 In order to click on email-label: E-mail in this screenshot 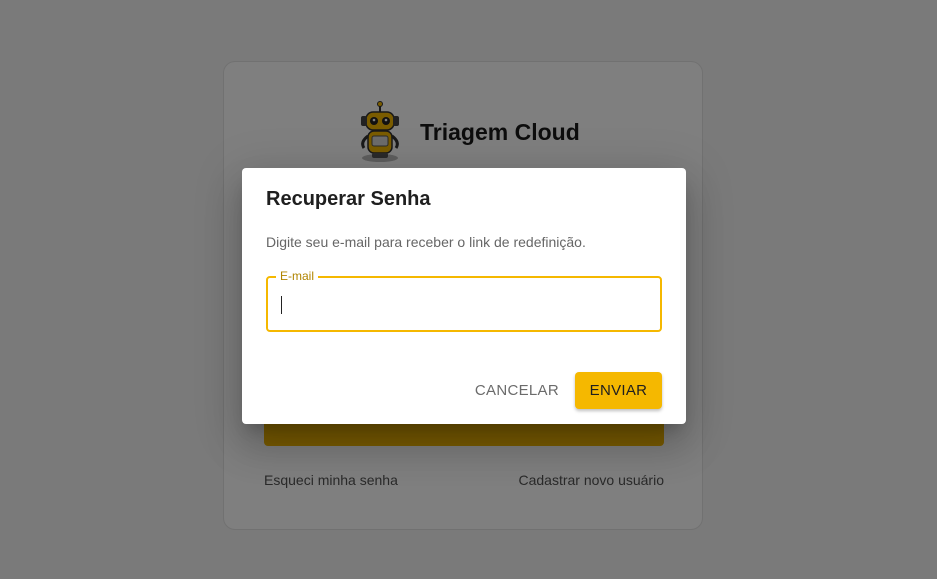, I will do `click(297, 276)`.